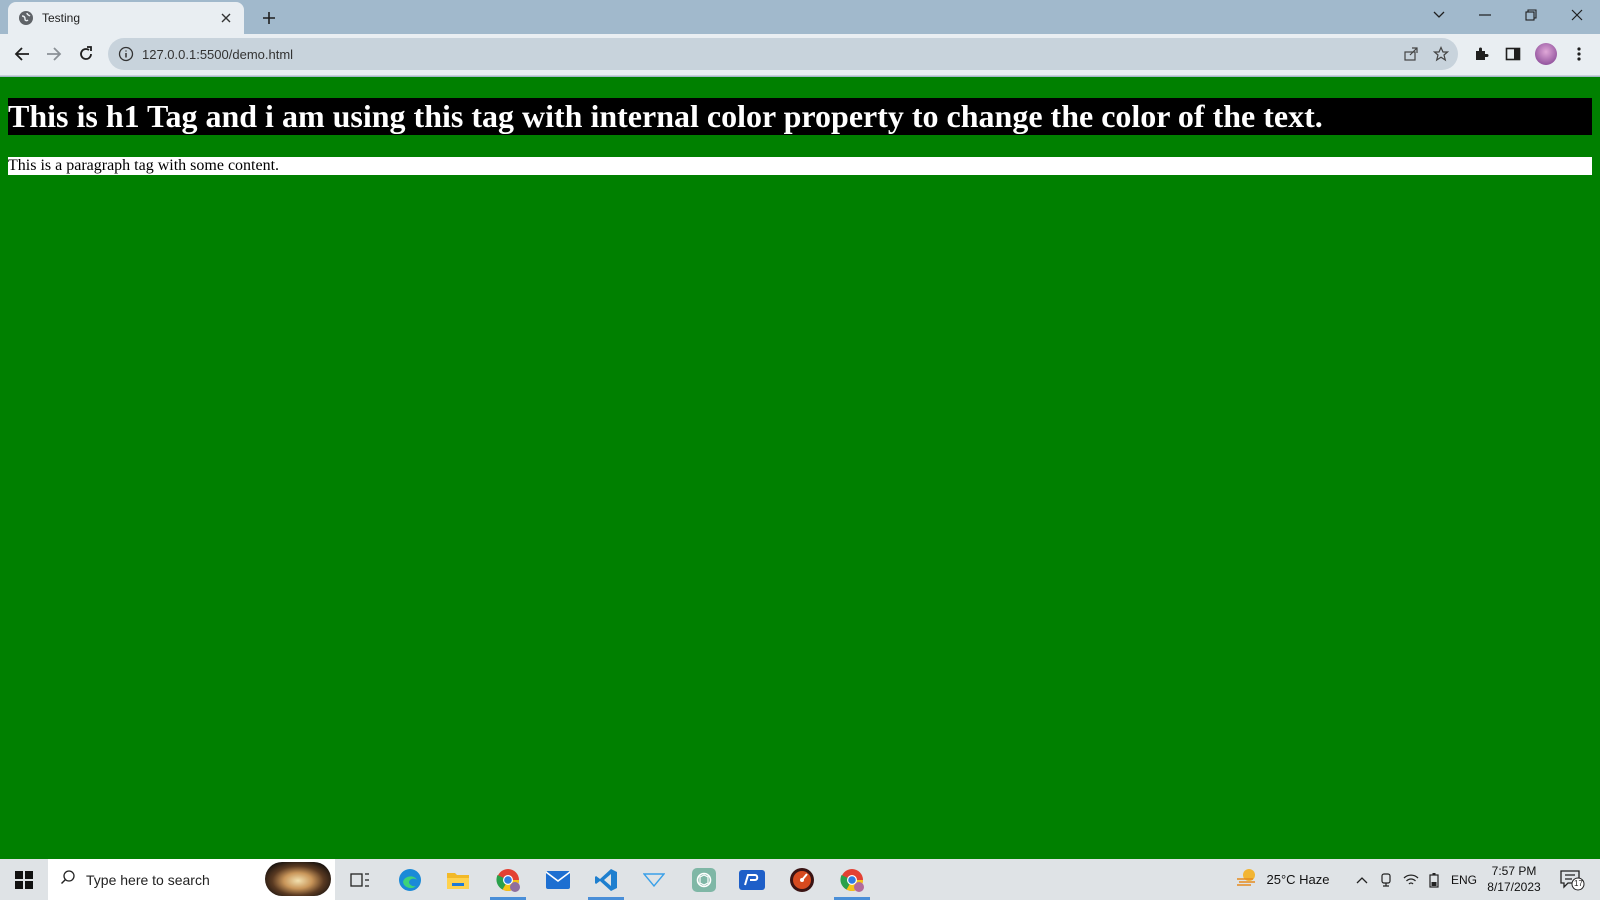 The height and width of the screenshot is (900, 1600). I want to click on taskbar-search: Type here to search, so click(191, 879).